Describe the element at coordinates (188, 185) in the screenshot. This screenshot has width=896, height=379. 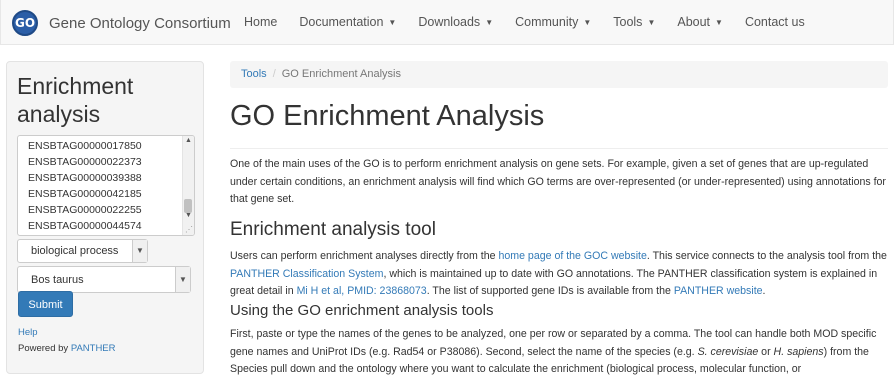
I see `textarea-scrollbar: ▲ ▼` at that location.